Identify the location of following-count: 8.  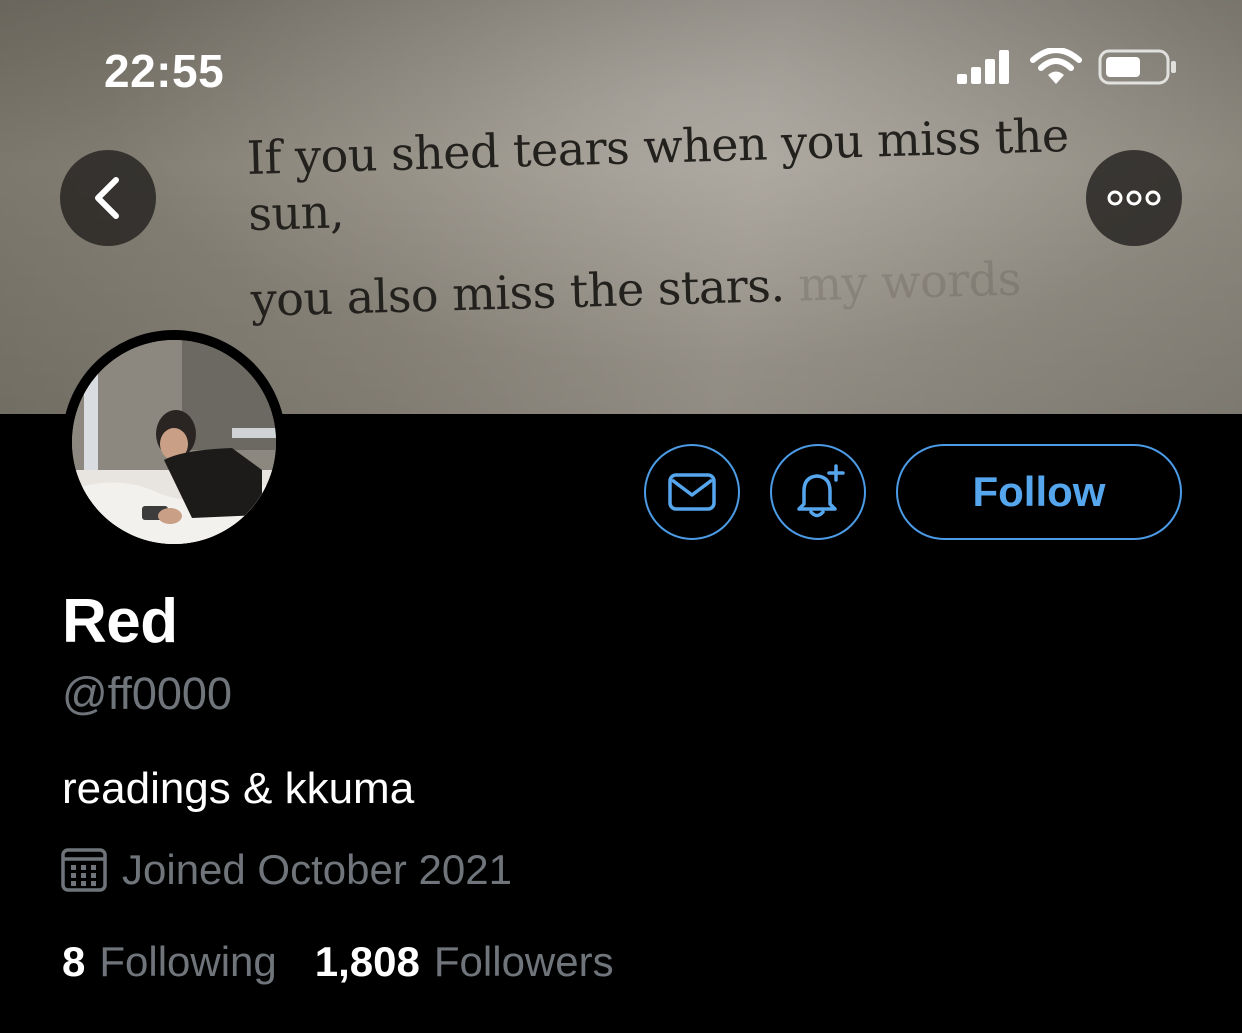
(74, 961).